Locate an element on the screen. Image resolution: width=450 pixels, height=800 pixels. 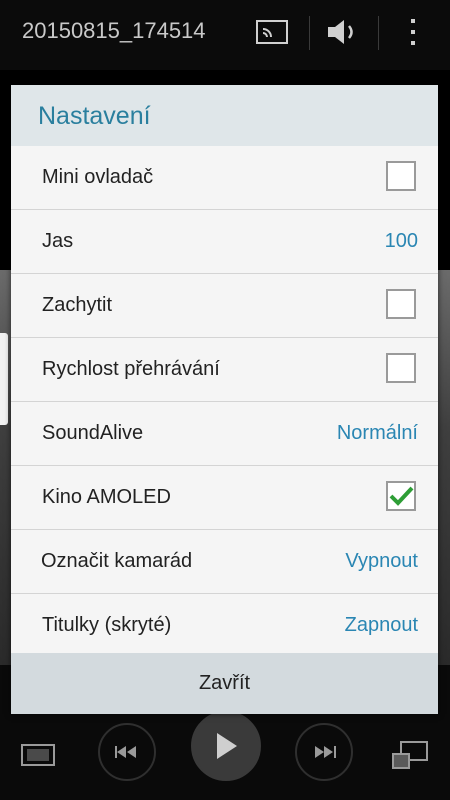
setting-row-subtitles: Titulky (skryté) Zapnout is located at coordinates (224, 625).